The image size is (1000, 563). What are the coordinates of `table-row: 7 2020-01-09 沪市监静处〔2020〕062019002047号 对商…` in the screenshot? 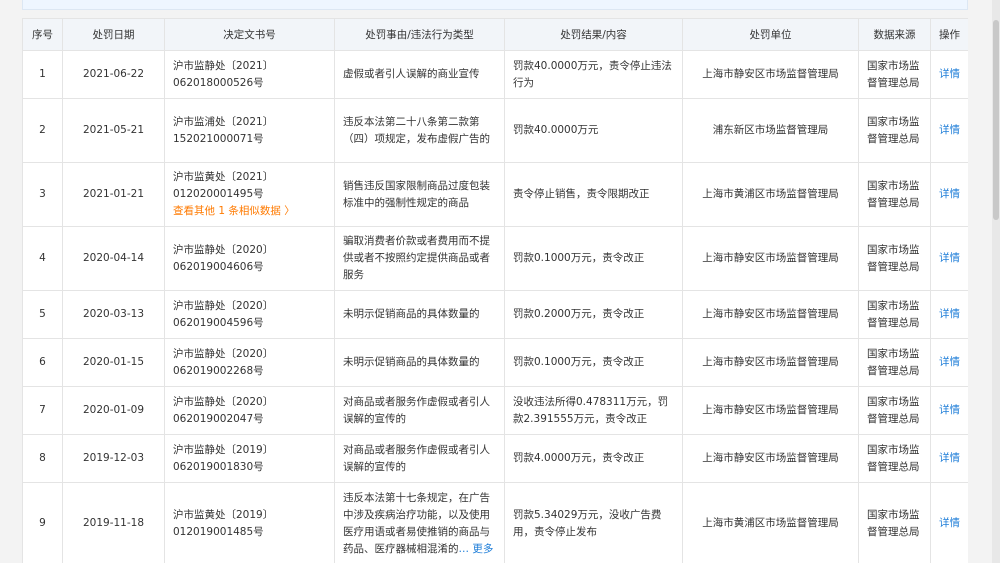 It's located at (495, 410).